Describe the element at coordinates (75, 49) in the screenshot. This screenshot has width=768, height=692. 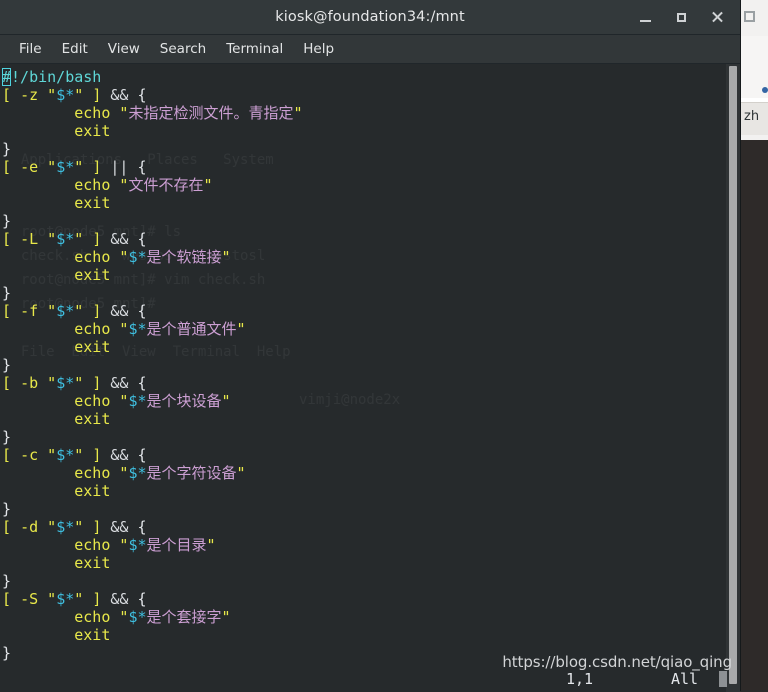
I see `menu-edit: Edit` at that location.